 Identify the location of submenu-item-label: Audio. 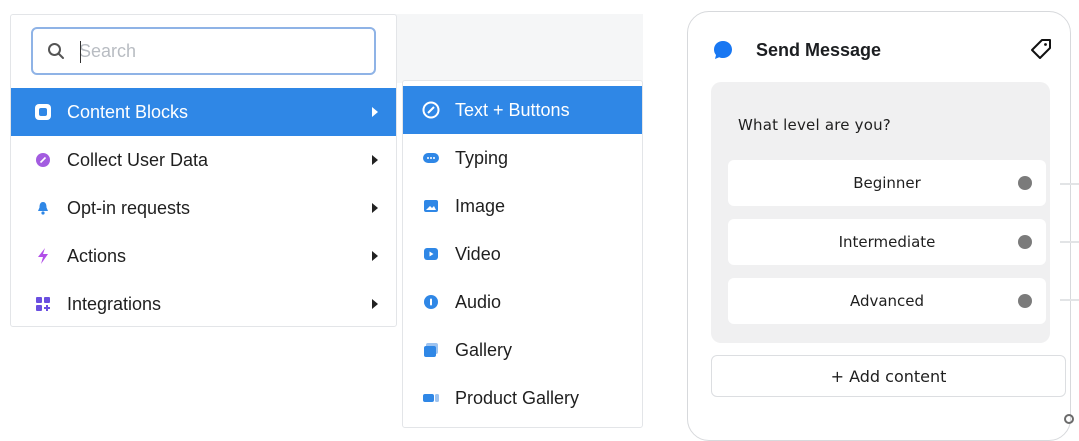
(478, 301).